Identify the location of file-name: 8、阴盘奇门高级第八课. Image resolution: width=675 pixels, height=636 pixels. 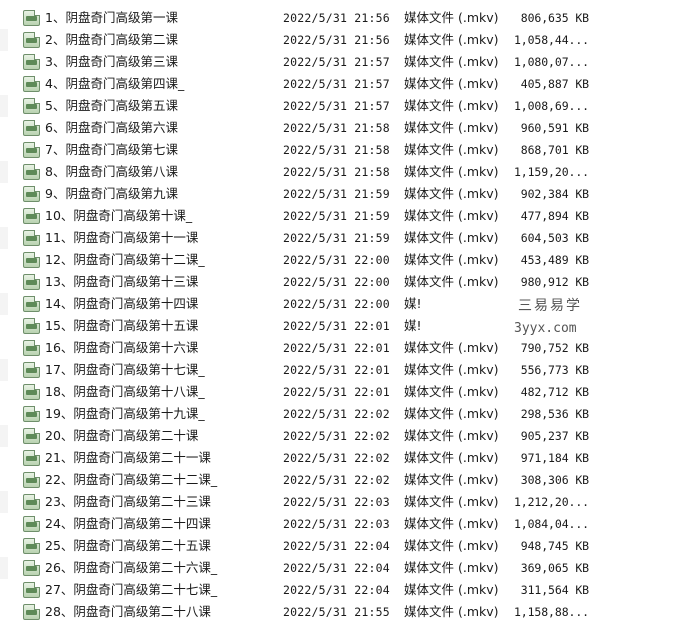
(111, 171).